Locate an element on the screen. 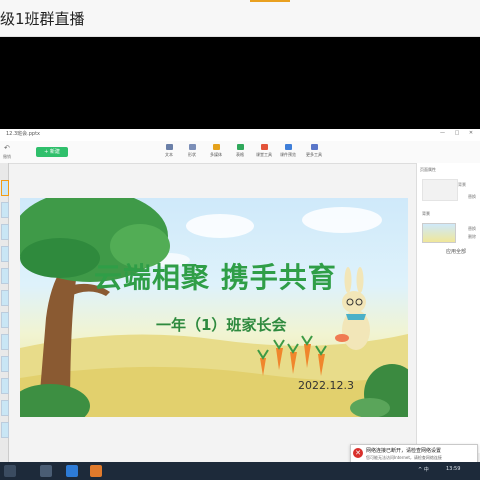 This screenshot has width=480, height=480. preview-icon is located at coordinates (288, 147).